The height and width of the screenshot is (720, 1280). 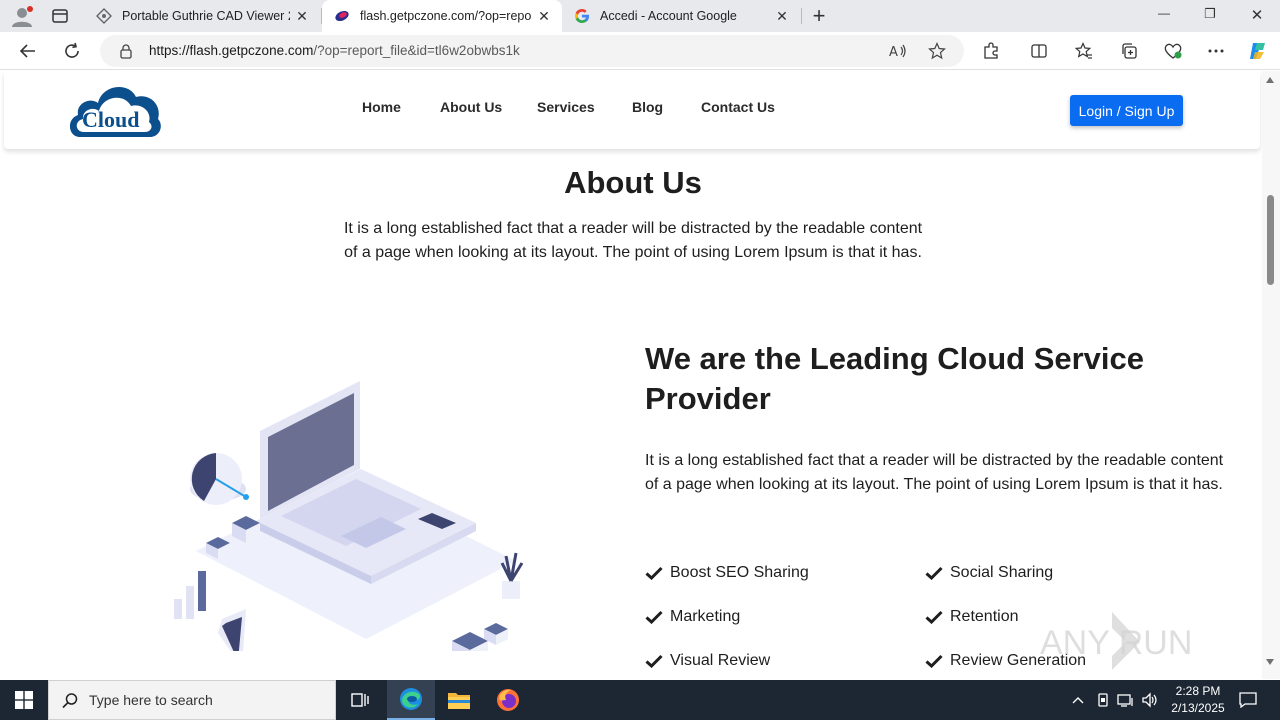 I want to click on tab-title: Portable Guthrie CAD Viewer 202, so click(x=206, y=16).